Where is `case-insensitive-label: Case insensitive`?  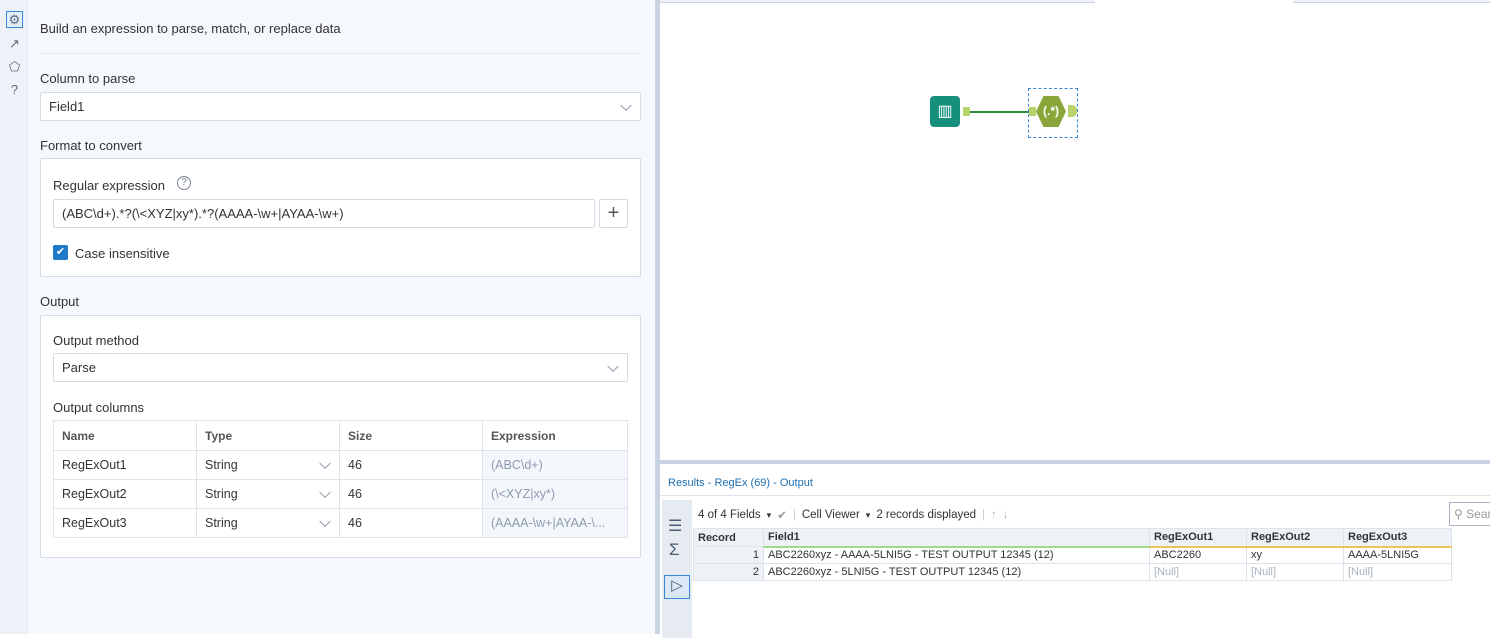
case-insensitive-label: Case insensitive is located at coordinates (122, 253).